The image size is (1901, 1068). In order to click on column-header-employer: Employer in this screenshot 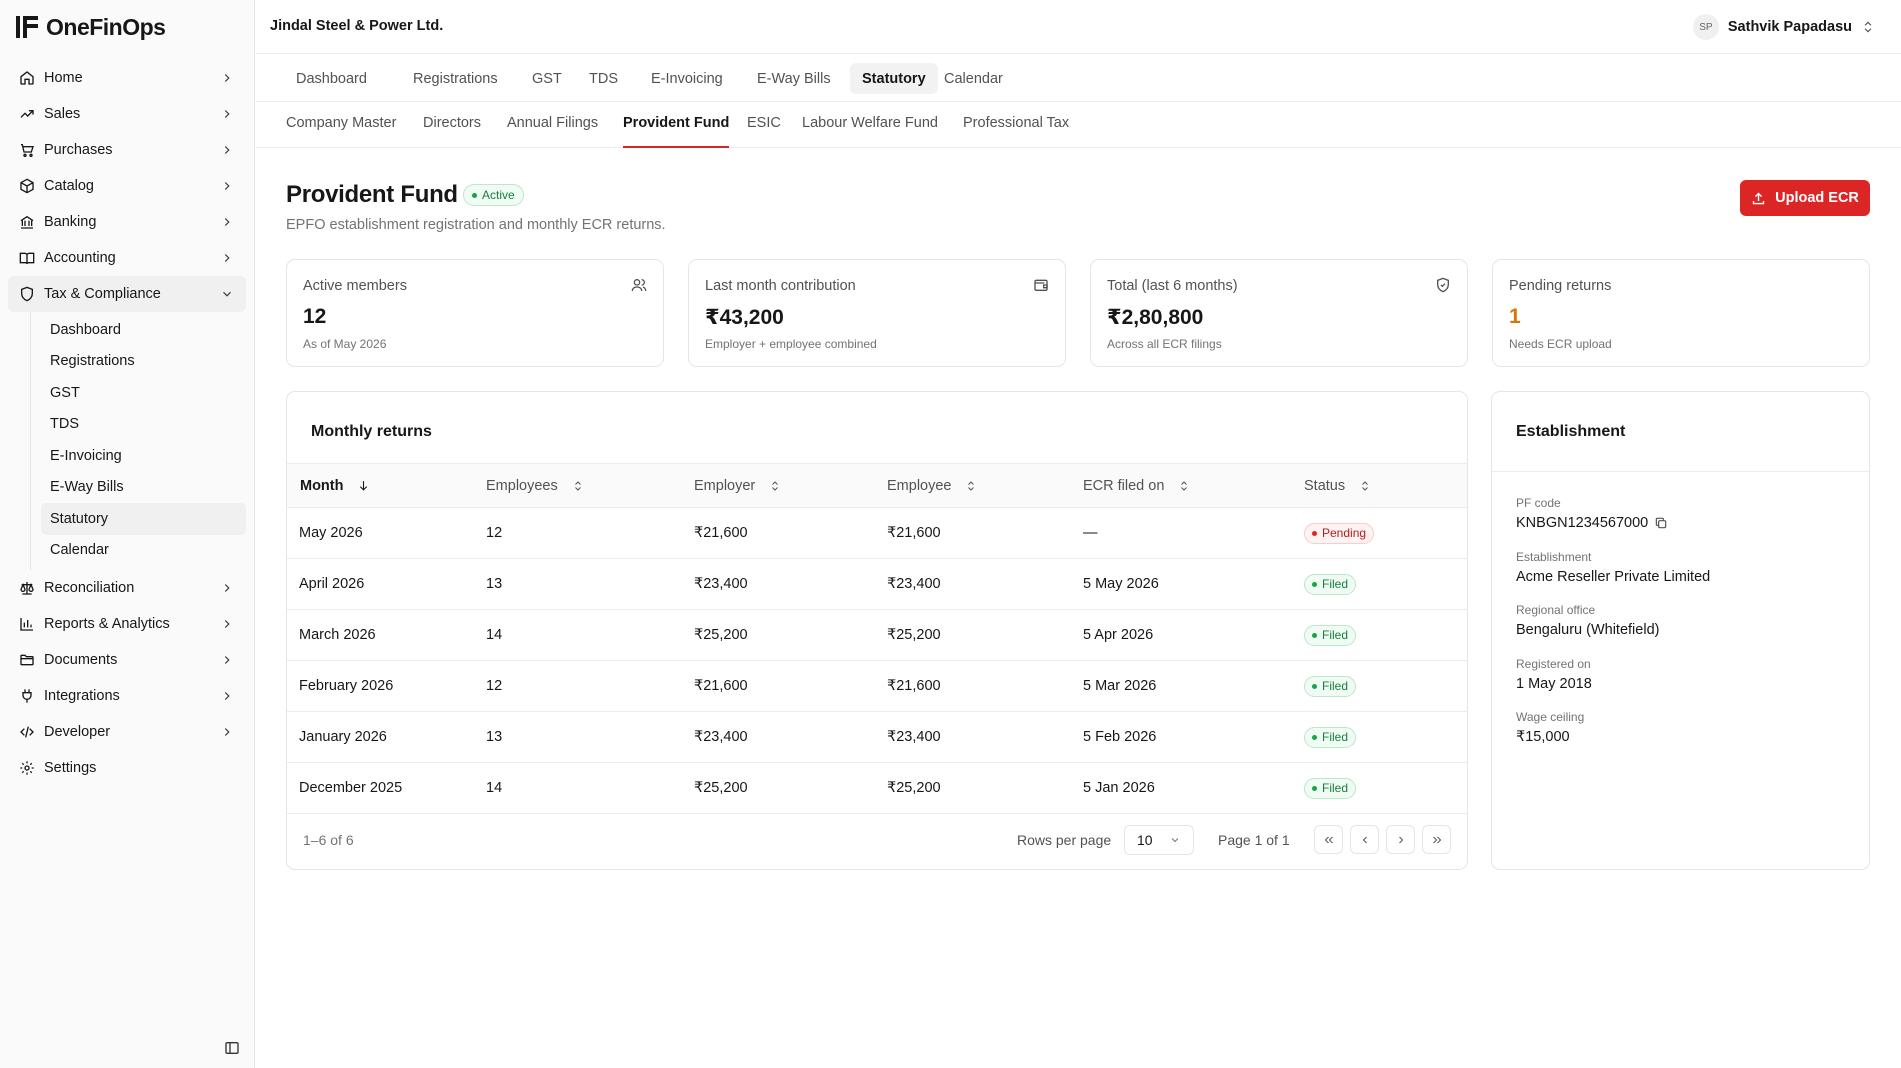, I will do `click(790, 486)`.